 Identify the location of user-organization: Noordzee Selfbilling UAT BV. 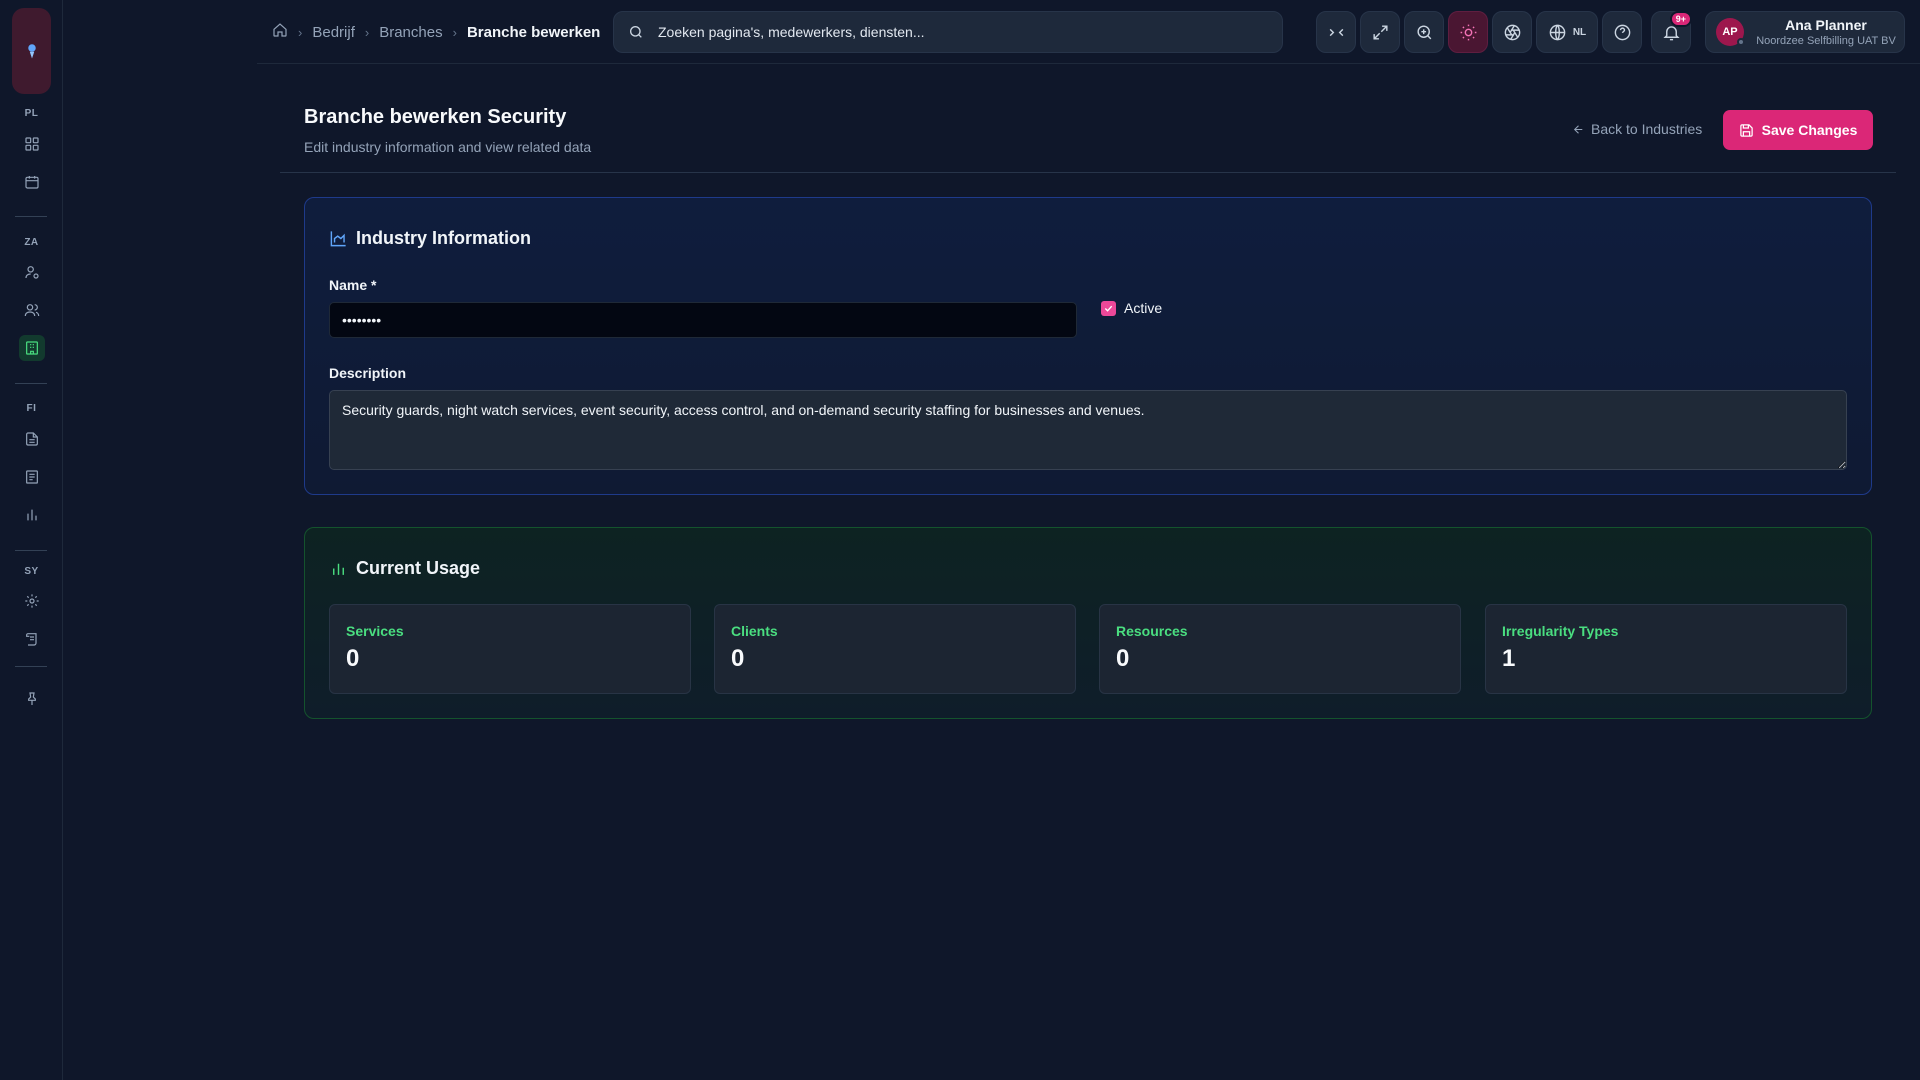
(1826, 41).